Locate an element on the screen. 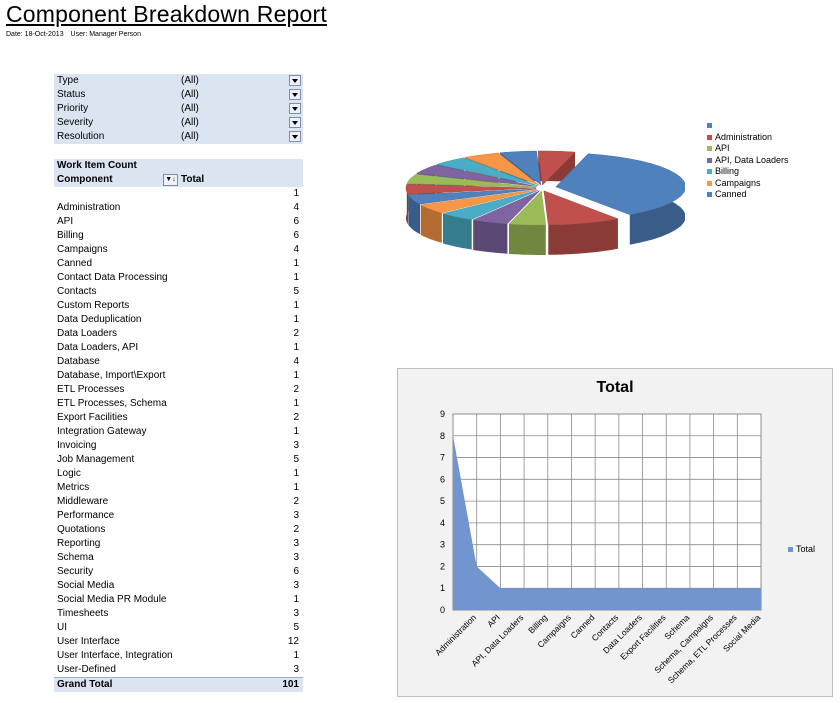  legend-label: Total is located at coordinates (806, 549).